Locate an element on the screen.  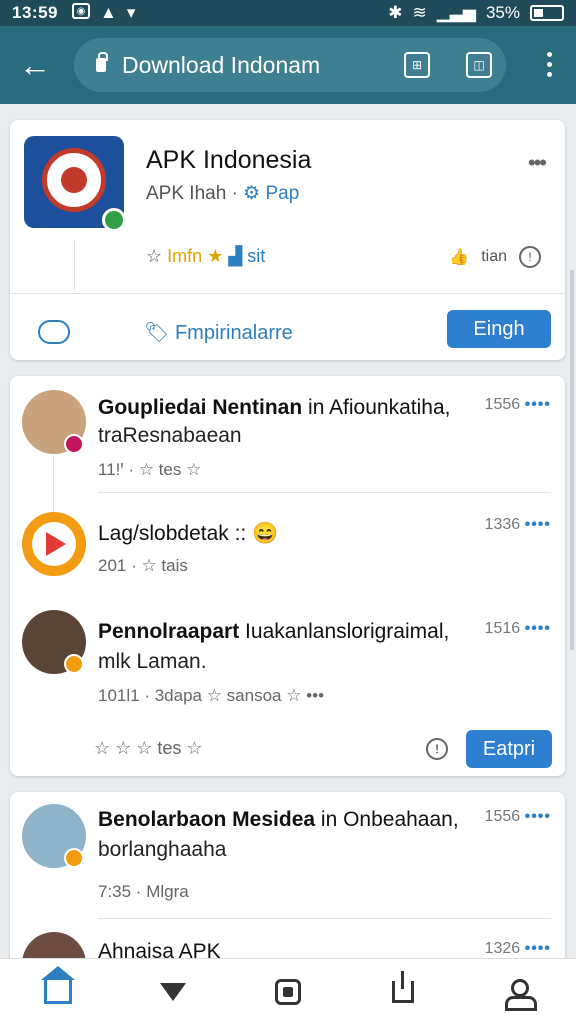
status-bar: 13:59 ◉ ▲ ▾ ✱ ≋ ▁▃▅ 35% is located at coordinates (288, 13).